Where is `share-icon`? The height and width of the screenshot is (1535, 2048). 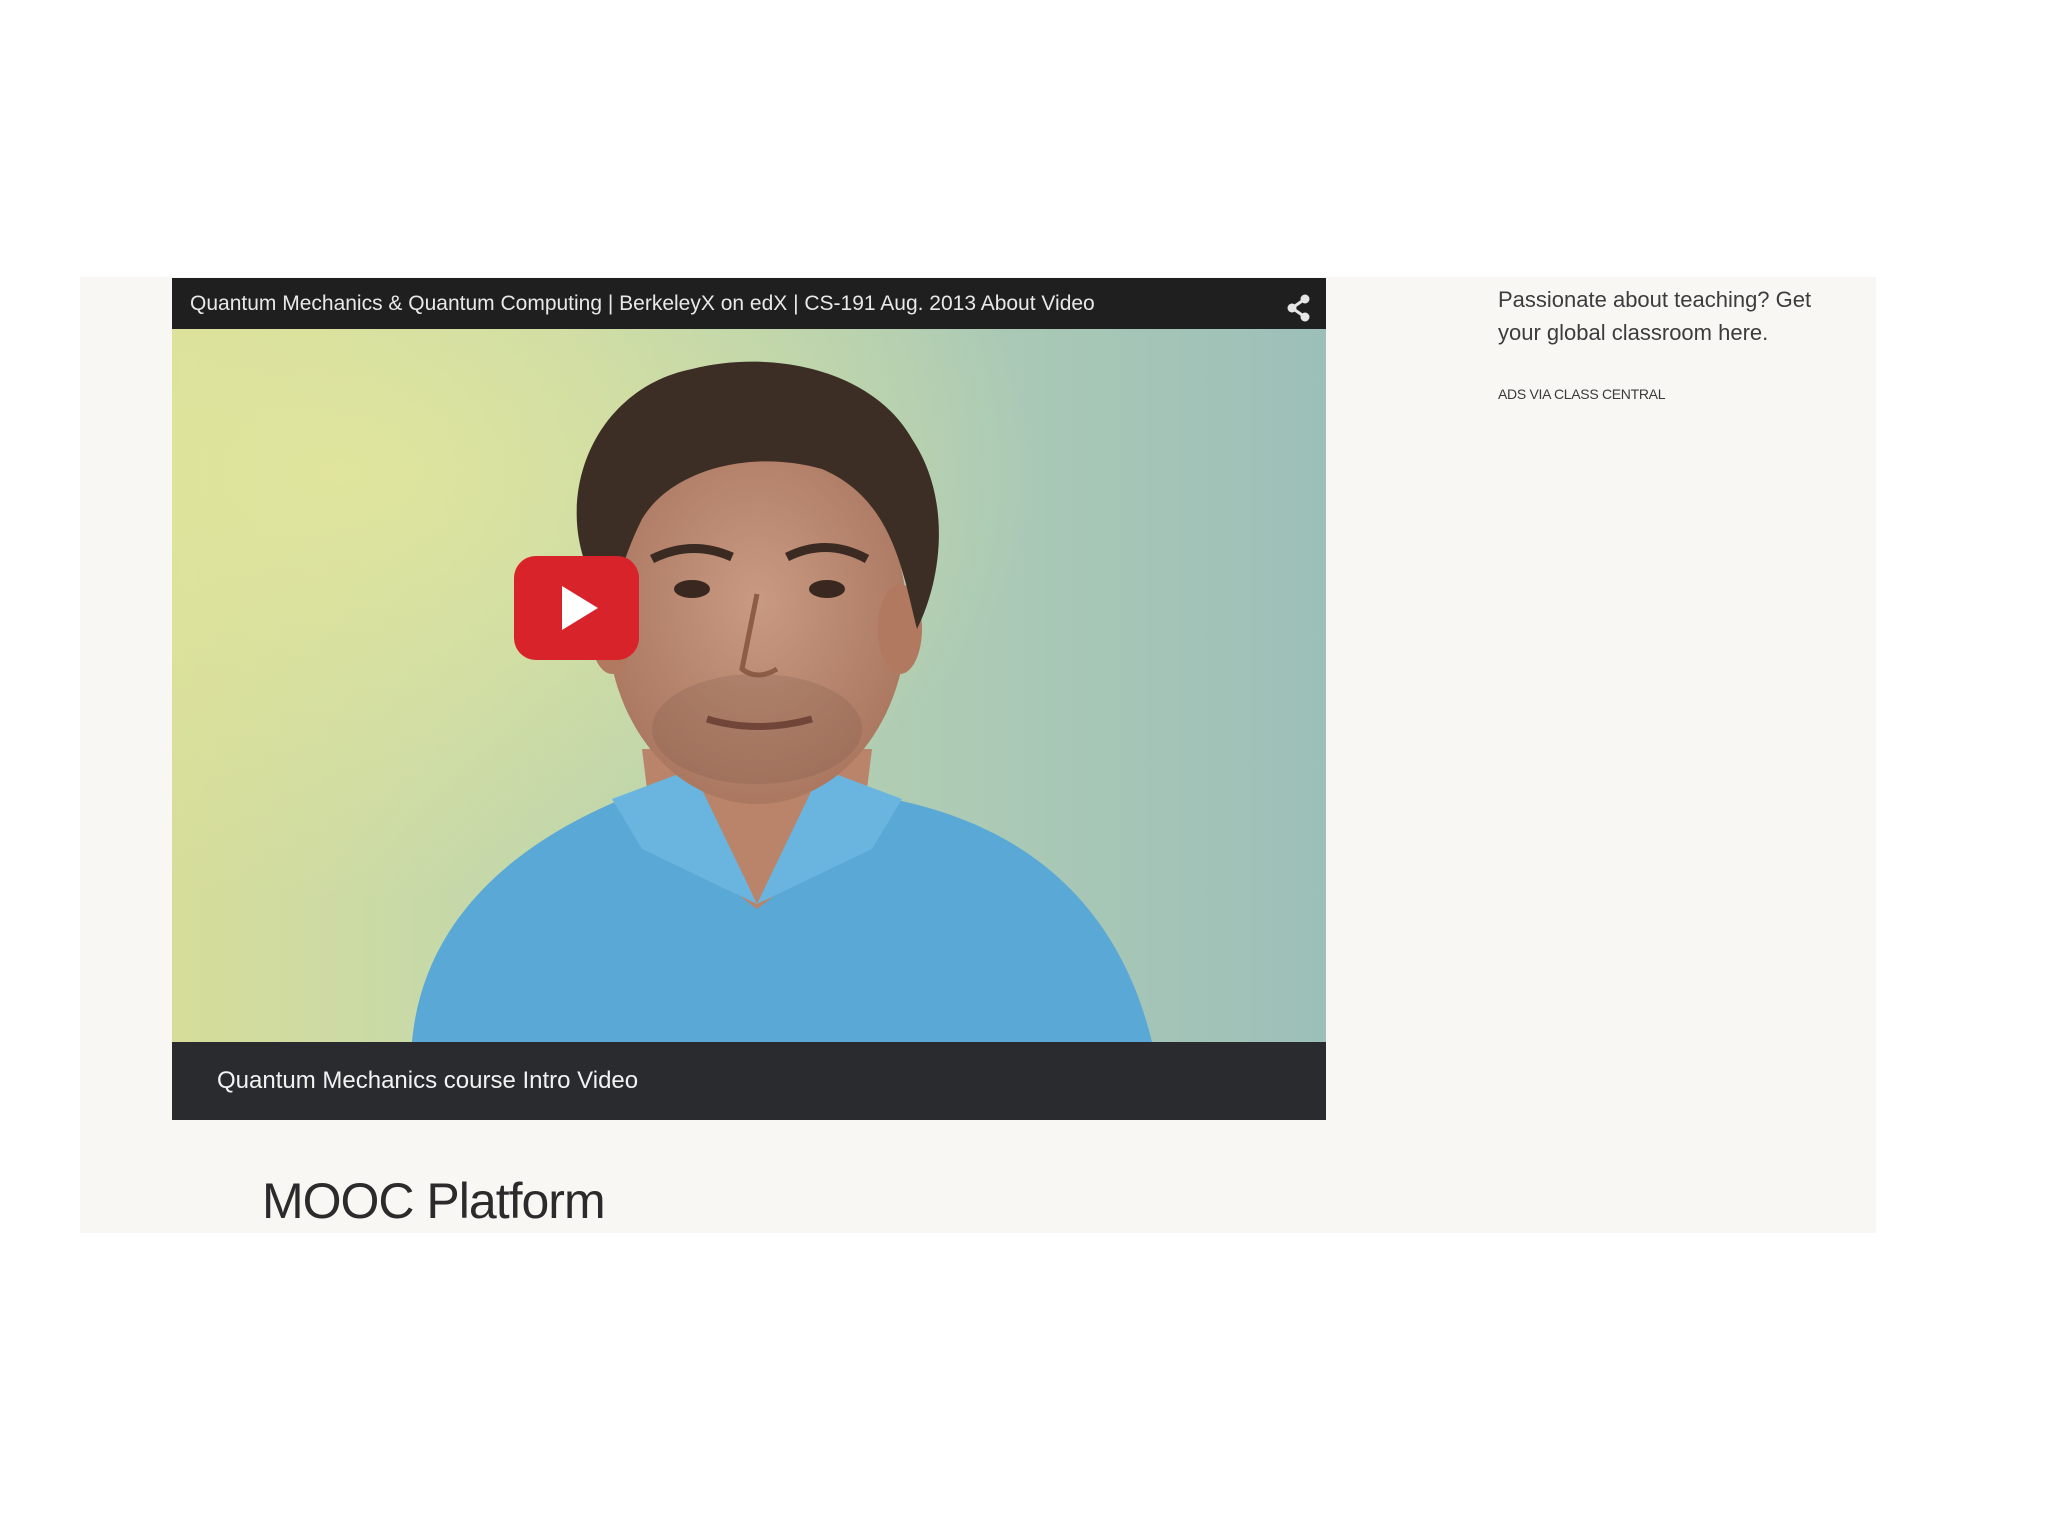 share-icon is located at coordinates (1299, 306).